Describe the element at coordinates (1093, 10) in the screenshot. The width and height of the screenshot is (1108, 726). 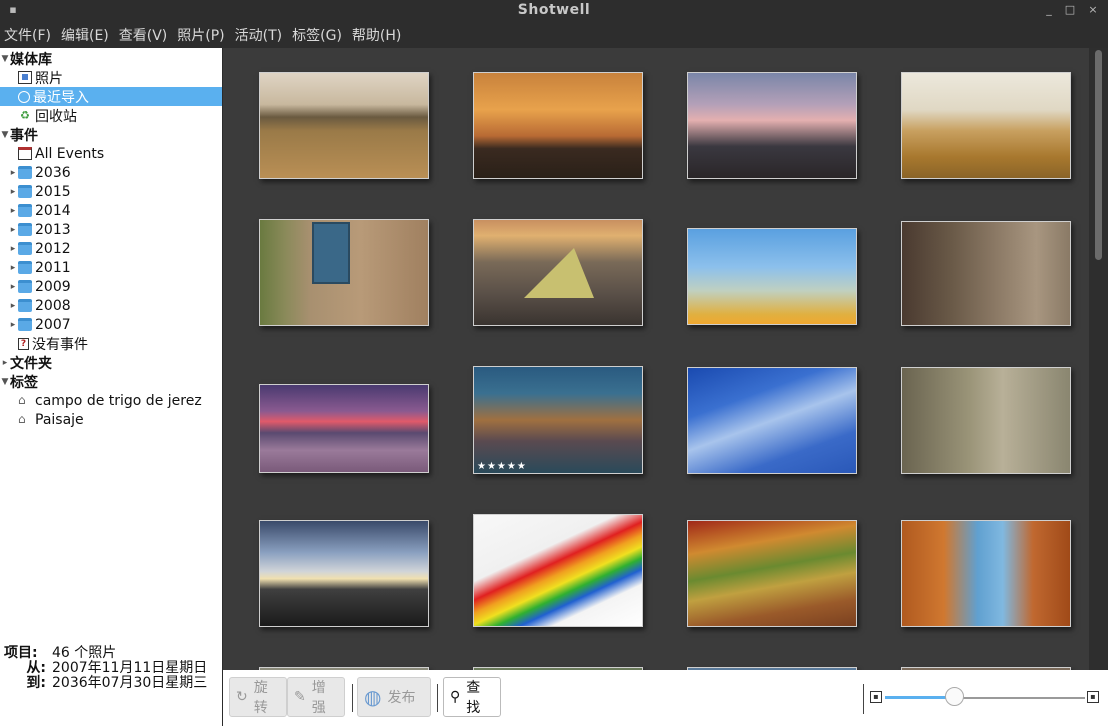
I see `close-icon: ×` at that location.